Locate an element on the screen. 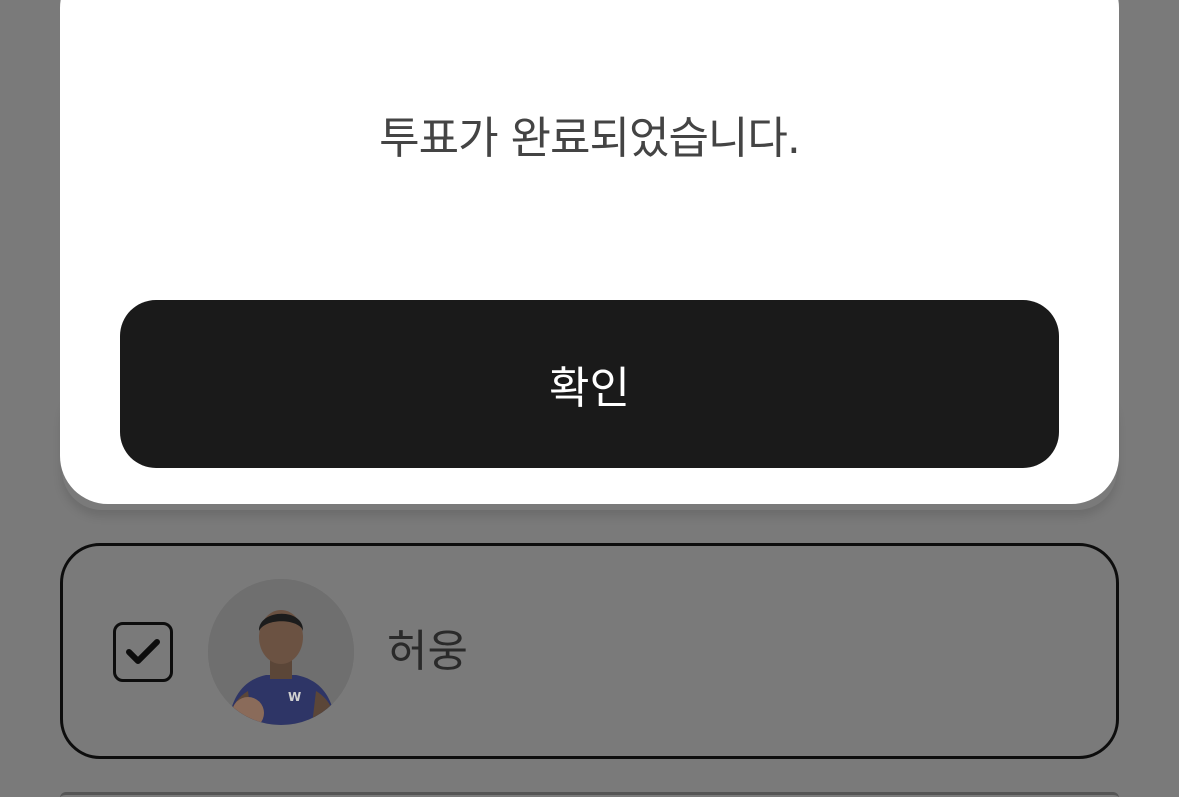 This screenshot has height=797, width=1179. candidate-name: 허웅 is located at coordinates (427, 651).